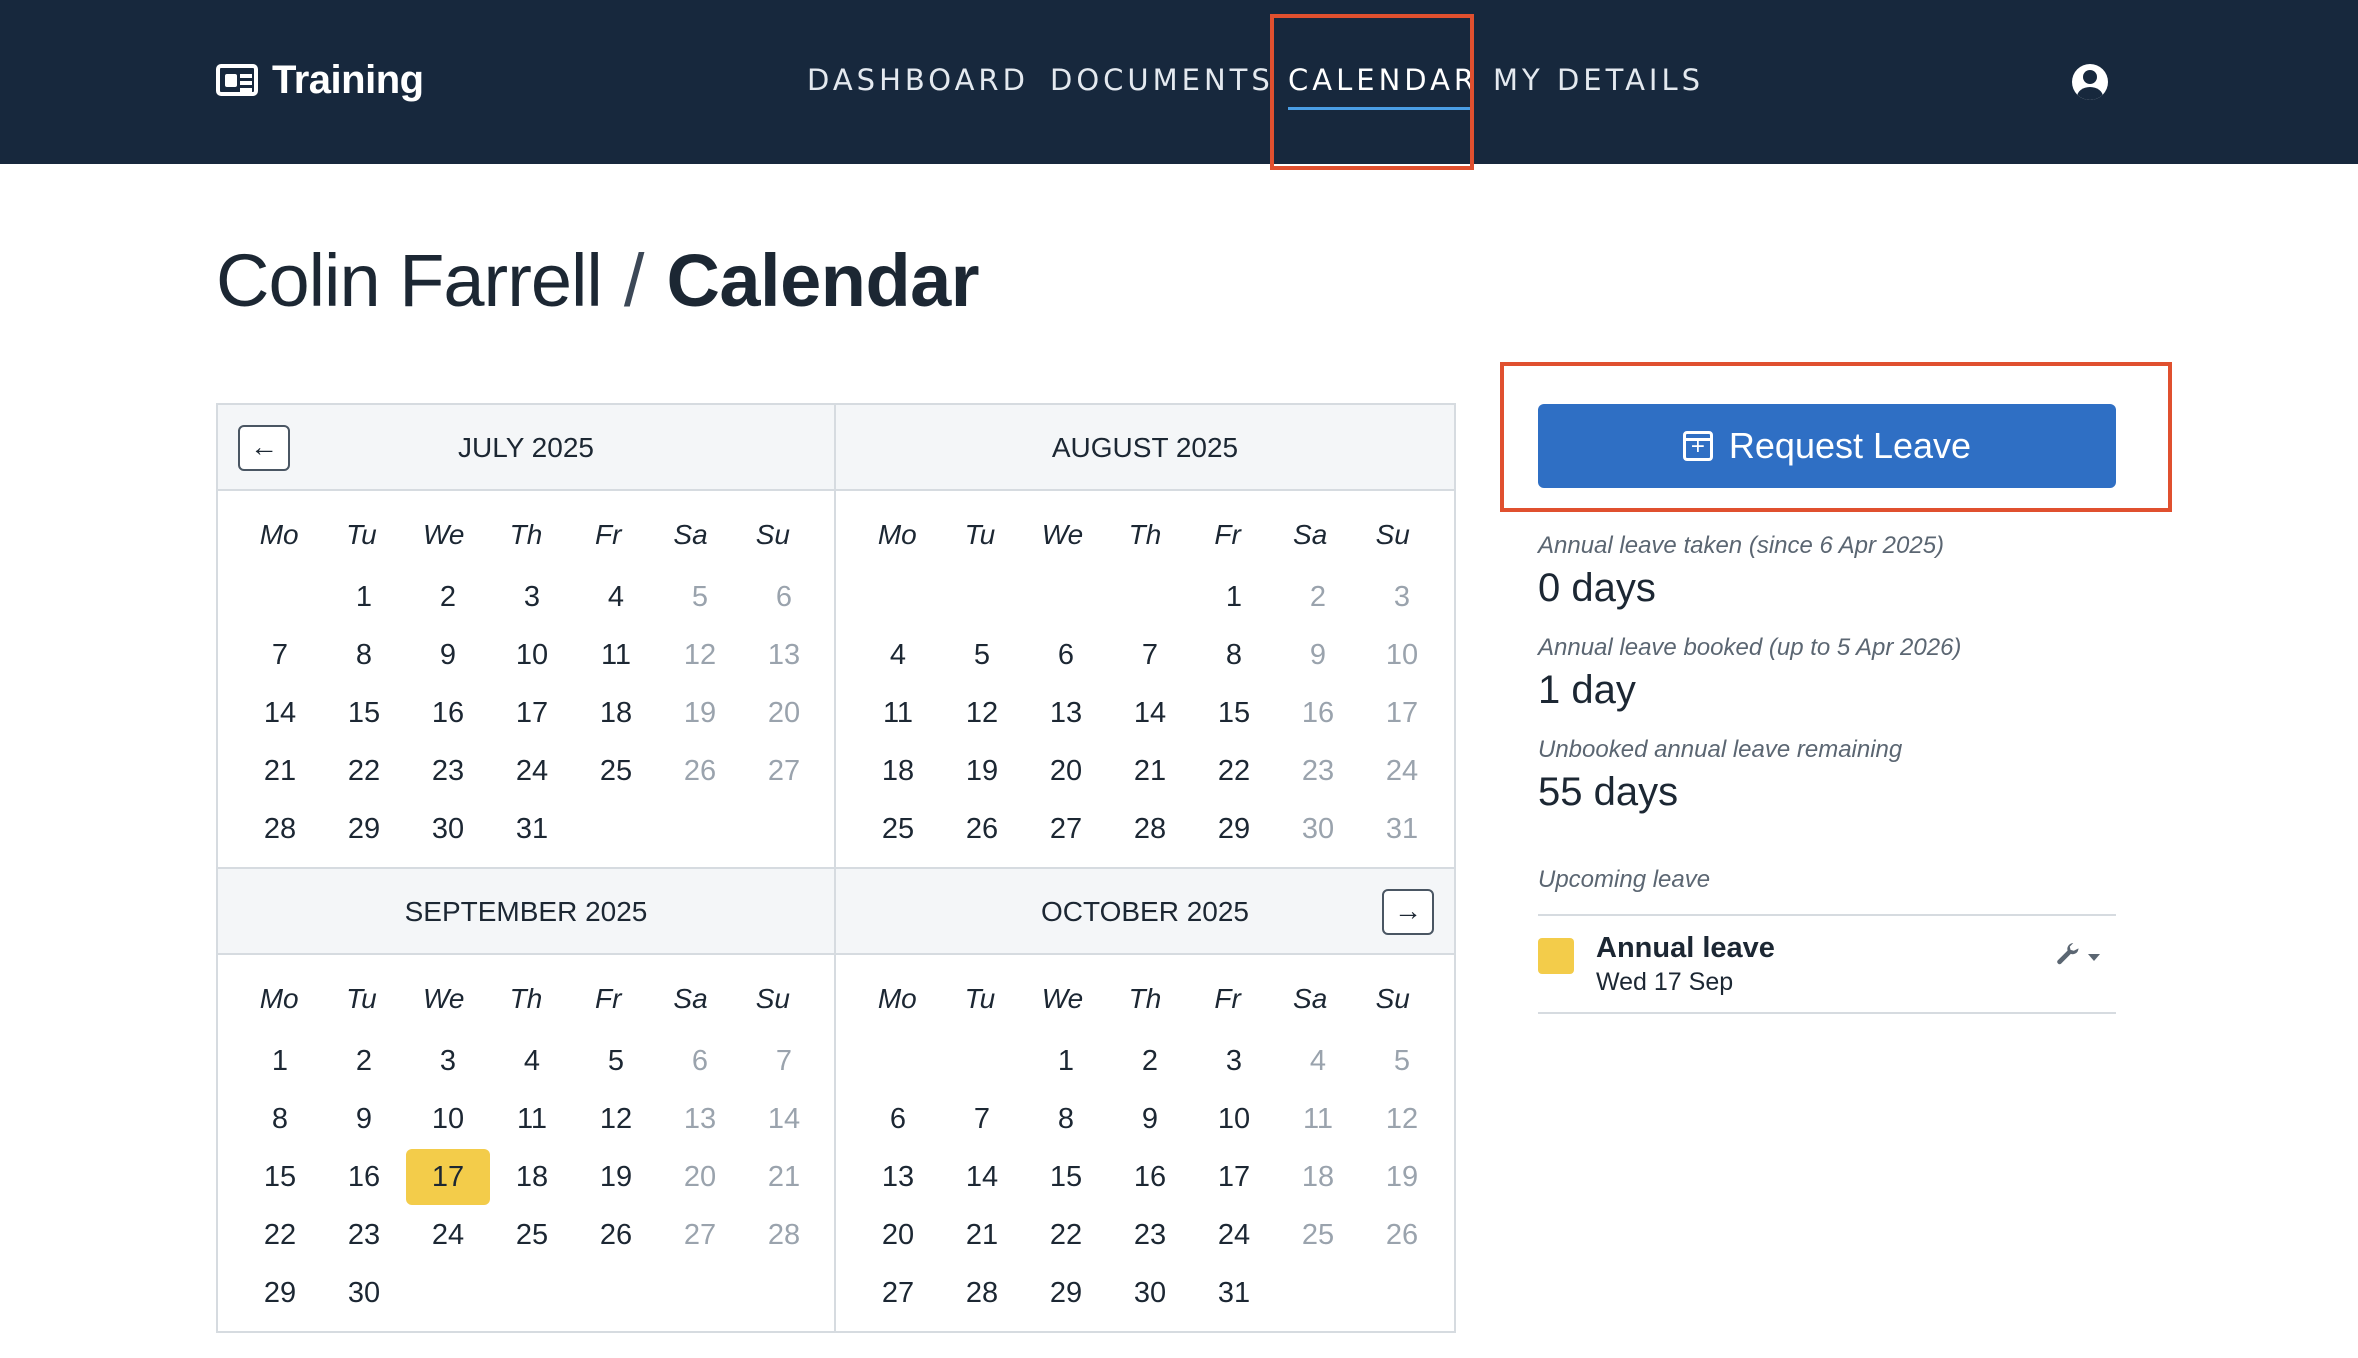 Image resolution: width=2358 pixels, height=1358 pixels. What do you see at coordinates (918, 80) in the screenshot?
I see `nav-dashboard: DASHBOARD` at bounding box center [918, 80].